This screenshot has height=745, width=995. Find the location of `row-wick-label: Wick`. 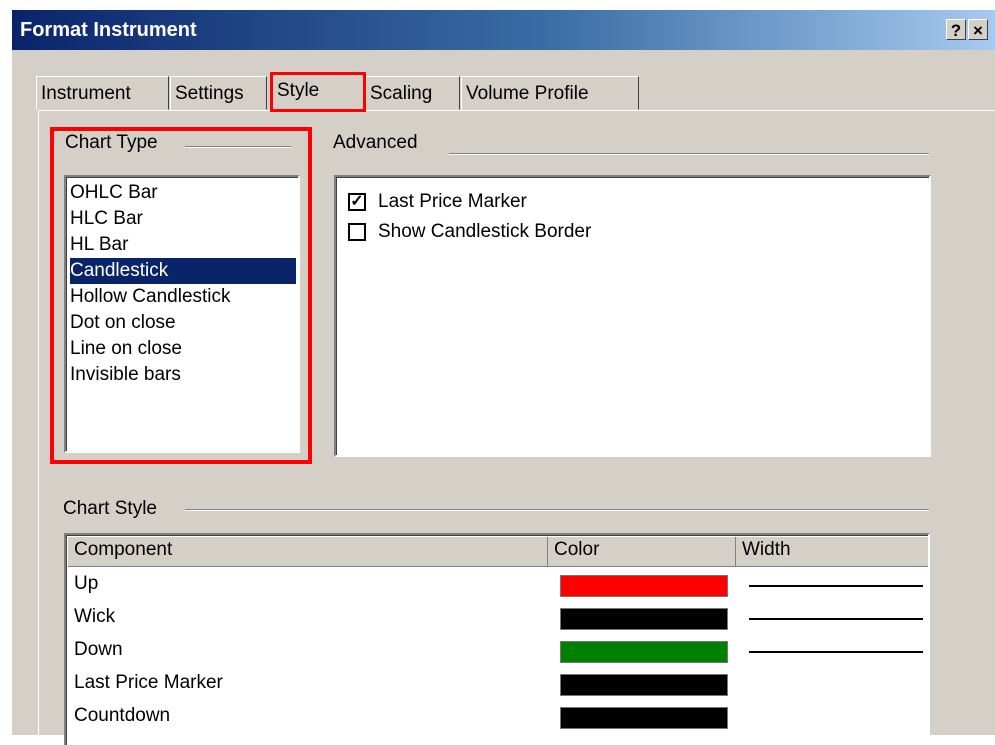

row-wick-label: Wick is located at coordinates (95, 616).